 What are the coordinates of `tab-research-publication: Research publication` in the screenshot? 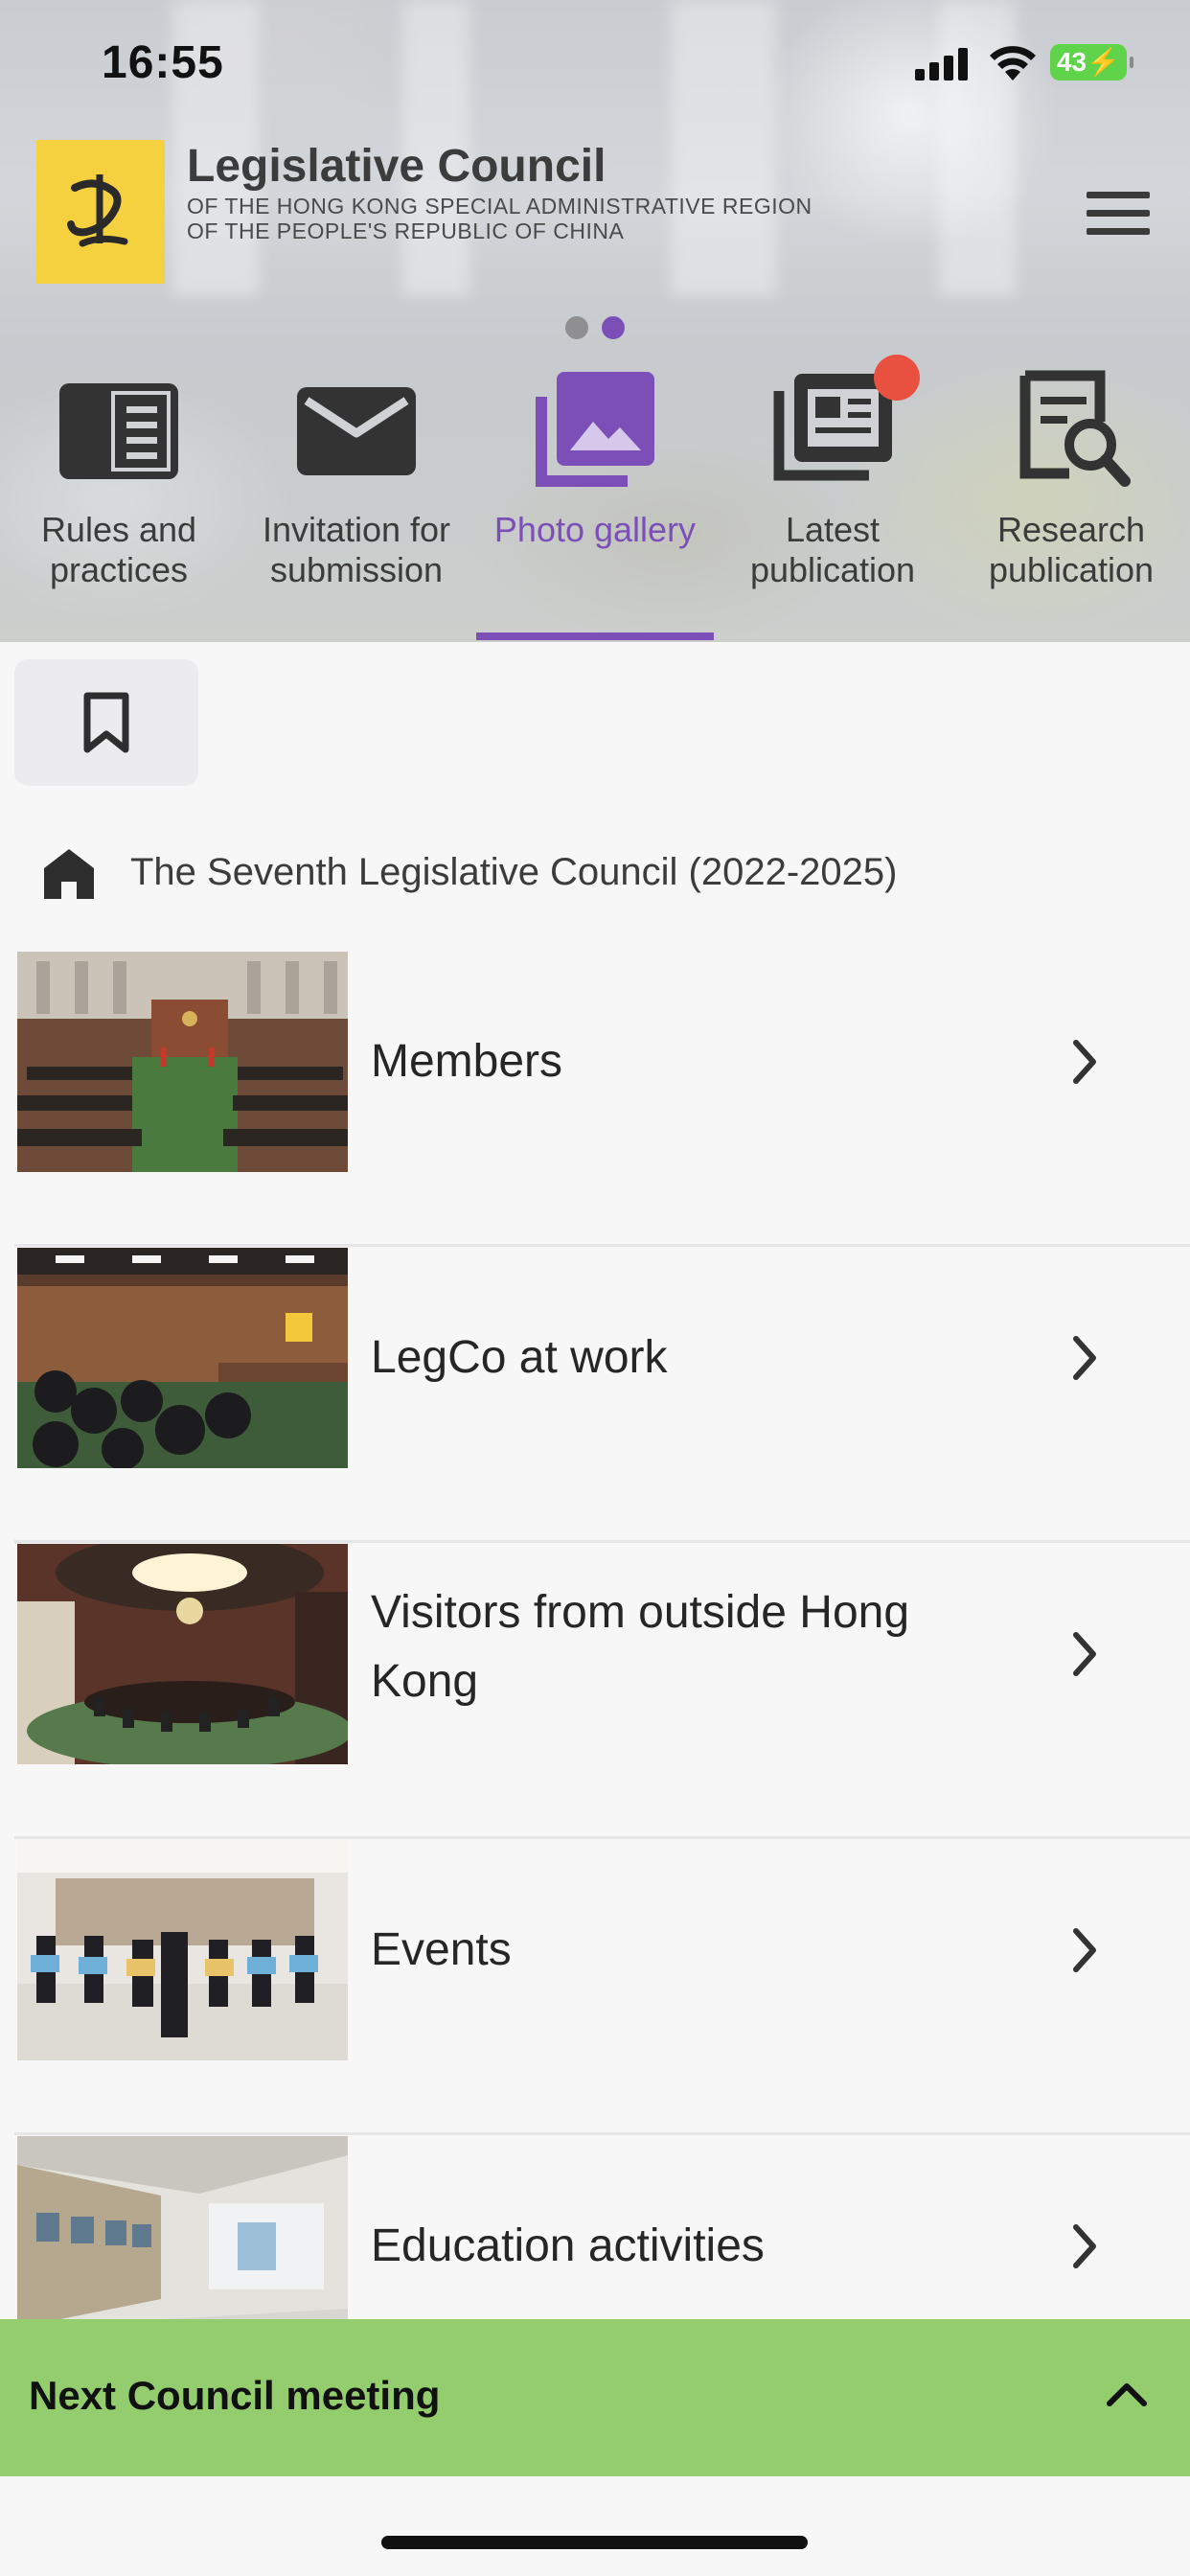 It's located at (1071, 498).